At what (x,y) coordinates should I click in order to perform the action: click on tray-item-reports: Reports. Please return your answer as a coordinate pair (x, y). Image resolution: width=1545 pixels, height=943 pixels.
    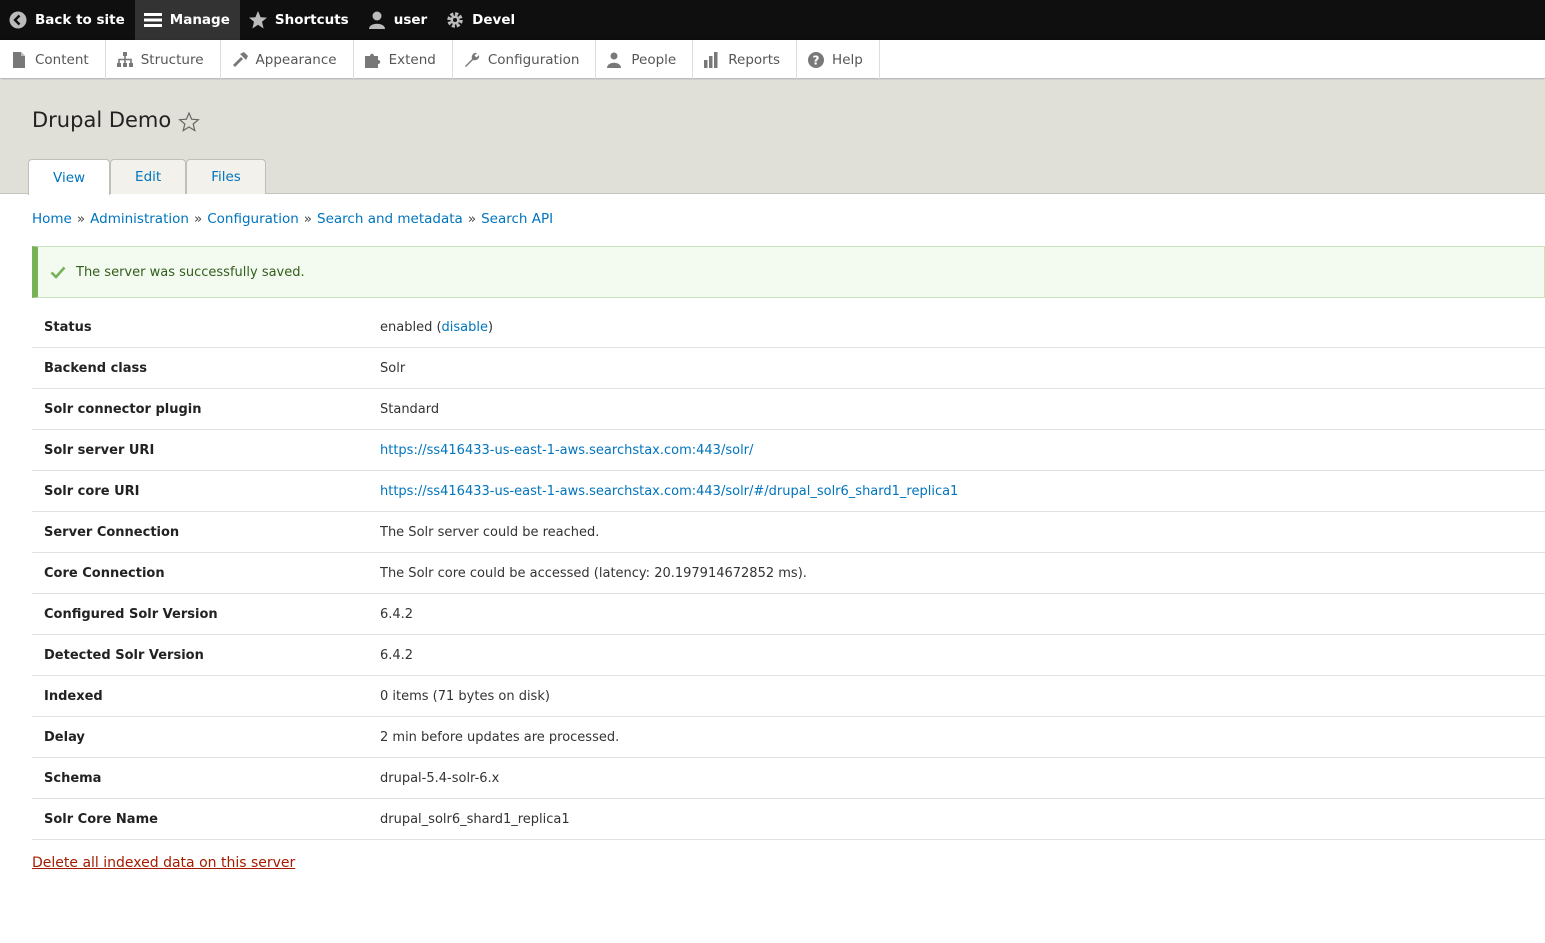
    Looking at the image, I should click on (745, 59).